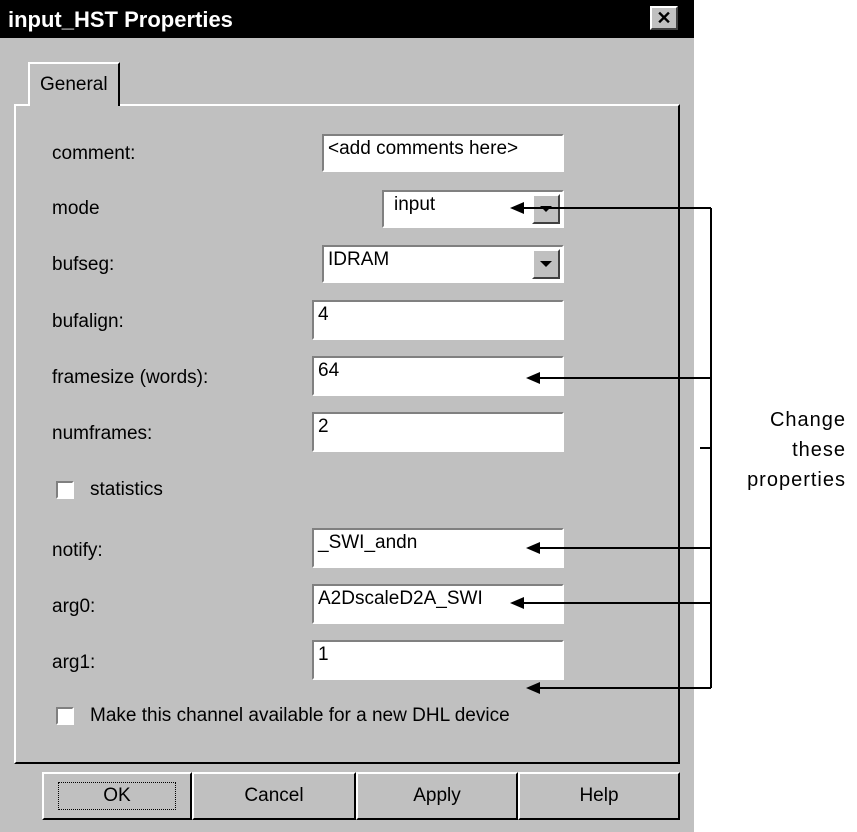 The height and width of the screenshot is (832, 857). I want to click on annotation-line-2: these, so click(819, 450).